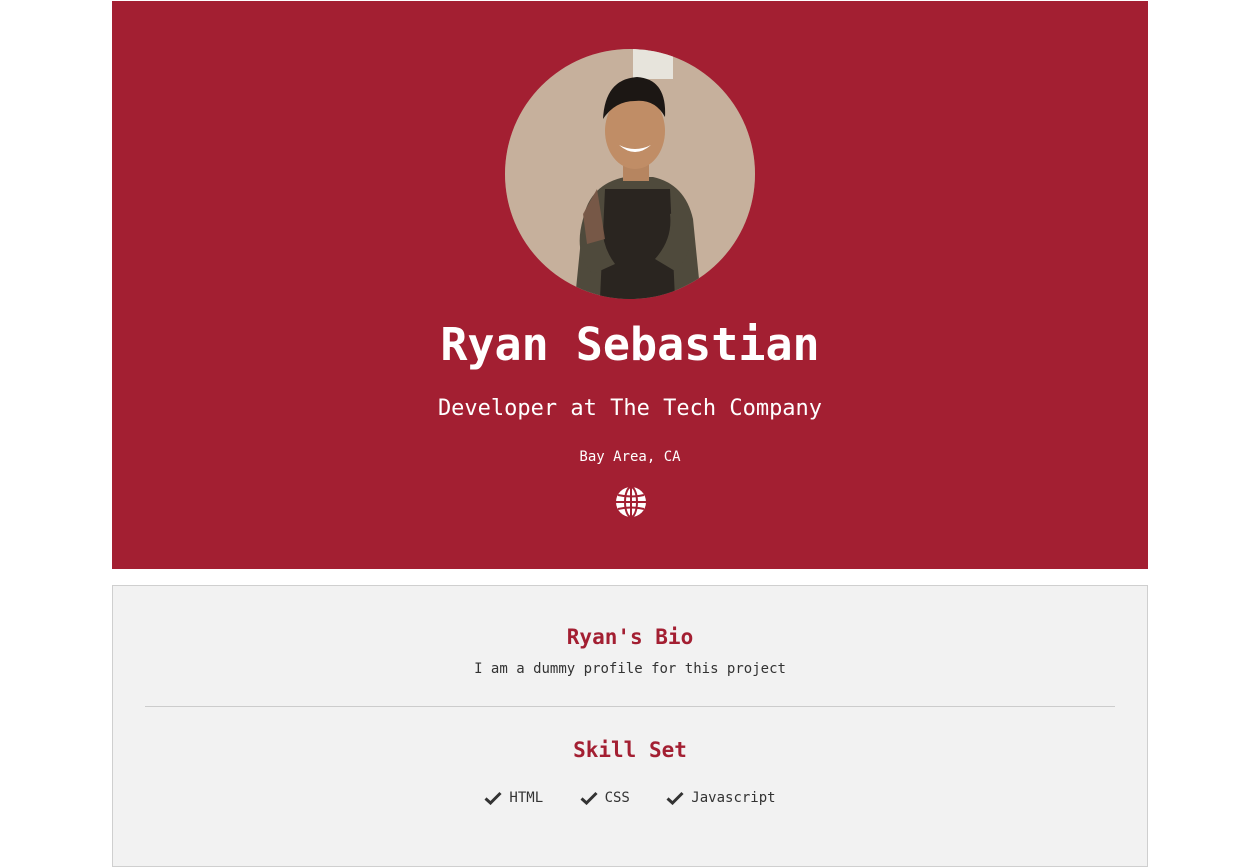 The image size is (1259, 867). Describe the element at coordinates (617, 798) in the screenshot. I see `skill-label: CSS` at that location.